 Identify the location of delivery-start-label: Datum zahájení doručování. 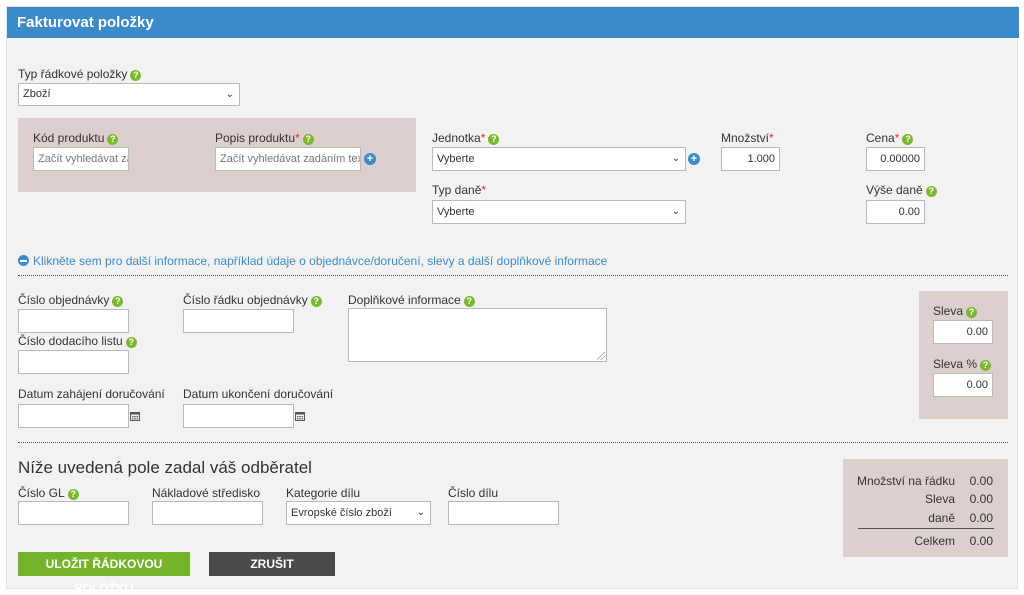
(91, 394).